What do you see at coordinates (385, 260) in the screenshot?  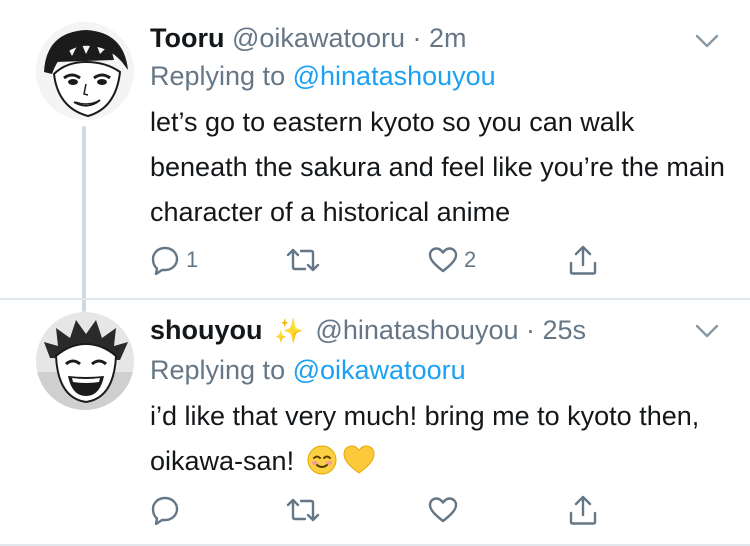 I see `tweet-actions: 1 2` at bounding box center [385, 260].